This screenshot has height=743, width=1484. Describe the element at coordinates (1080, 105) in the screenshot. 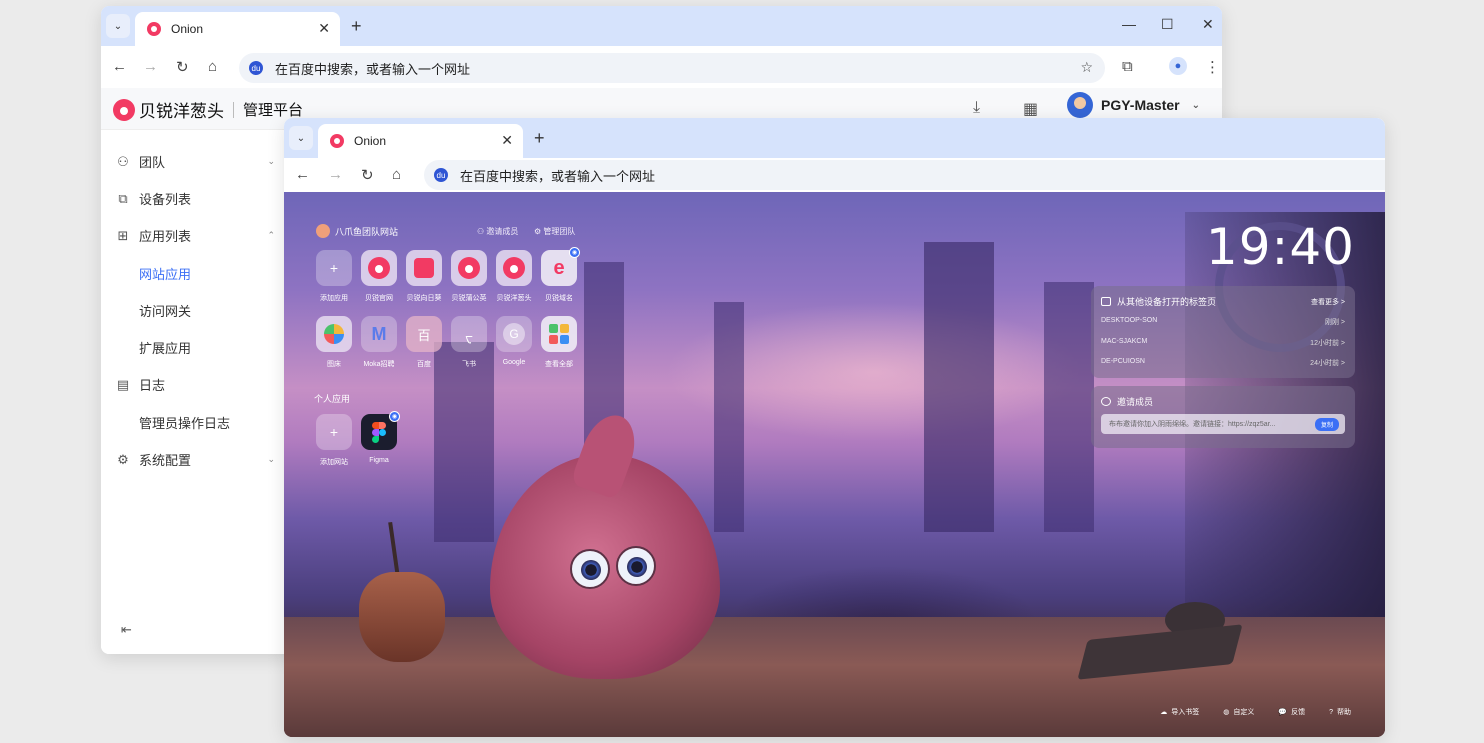

I see `avatar` at that location.